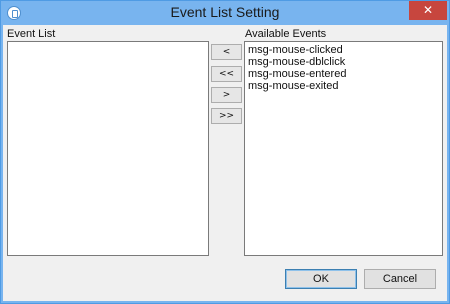 Image resolution: width=450 pixels, height=304 pixels. I want to click on move-right-button: >, so click(226, 95).